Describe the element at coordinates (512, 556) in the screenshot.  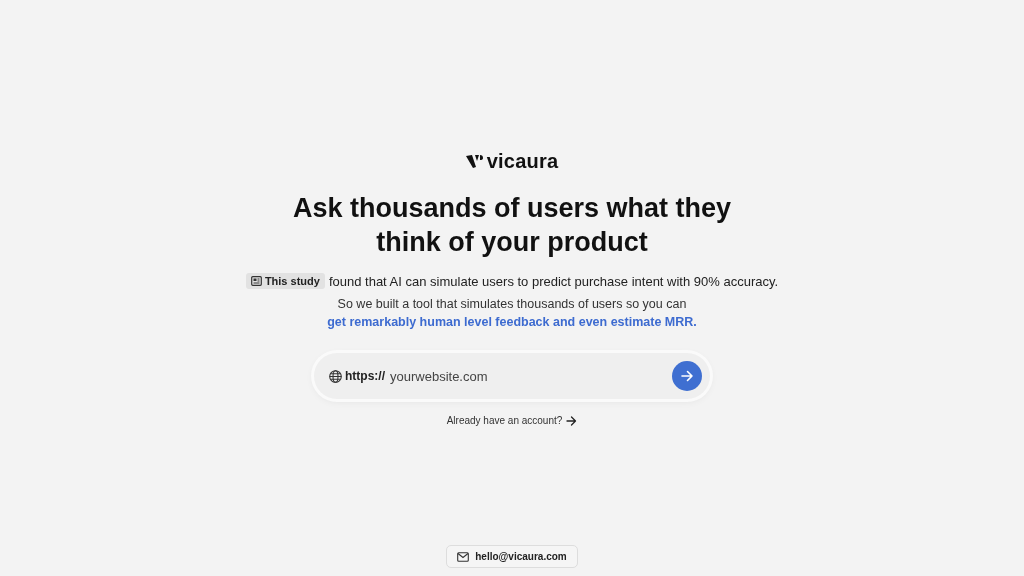
I see `email-button: hello@vicaura.com` at that location.